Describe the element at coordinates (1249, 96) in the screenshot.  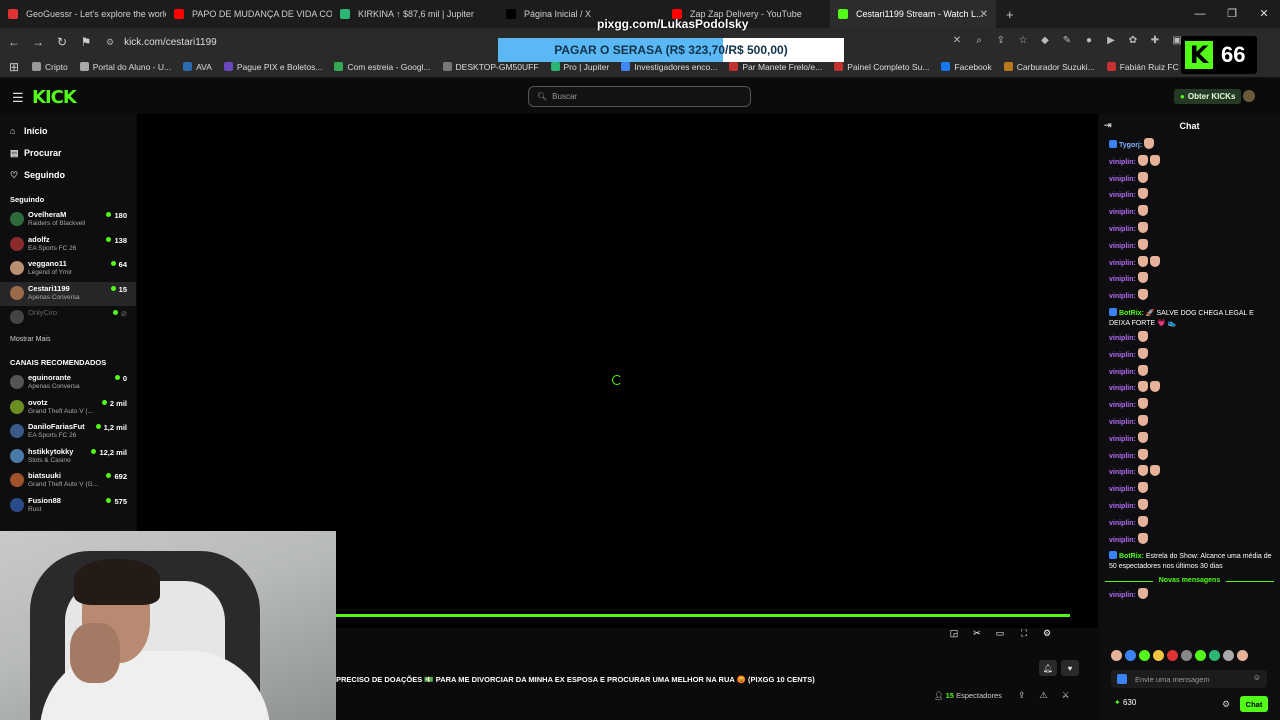
I see `user-avatar` at that location.